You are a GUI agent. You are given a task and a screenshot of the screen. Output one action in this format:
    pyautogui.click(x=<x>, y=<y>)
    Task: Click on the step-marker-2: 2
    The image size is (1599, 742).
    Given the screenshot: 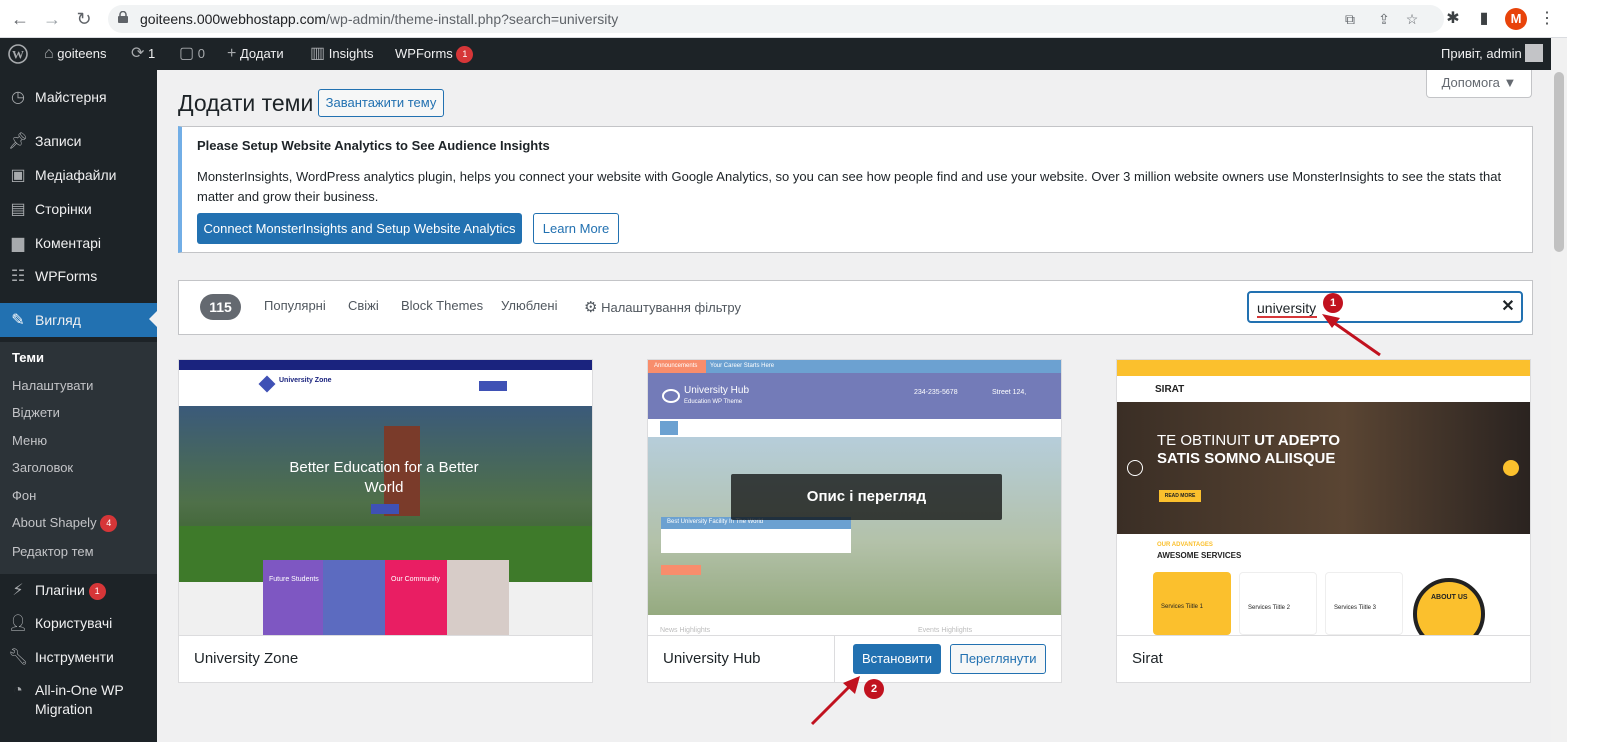 What is the action you would take?
    pyautogui.click(x=874, y=689)
    